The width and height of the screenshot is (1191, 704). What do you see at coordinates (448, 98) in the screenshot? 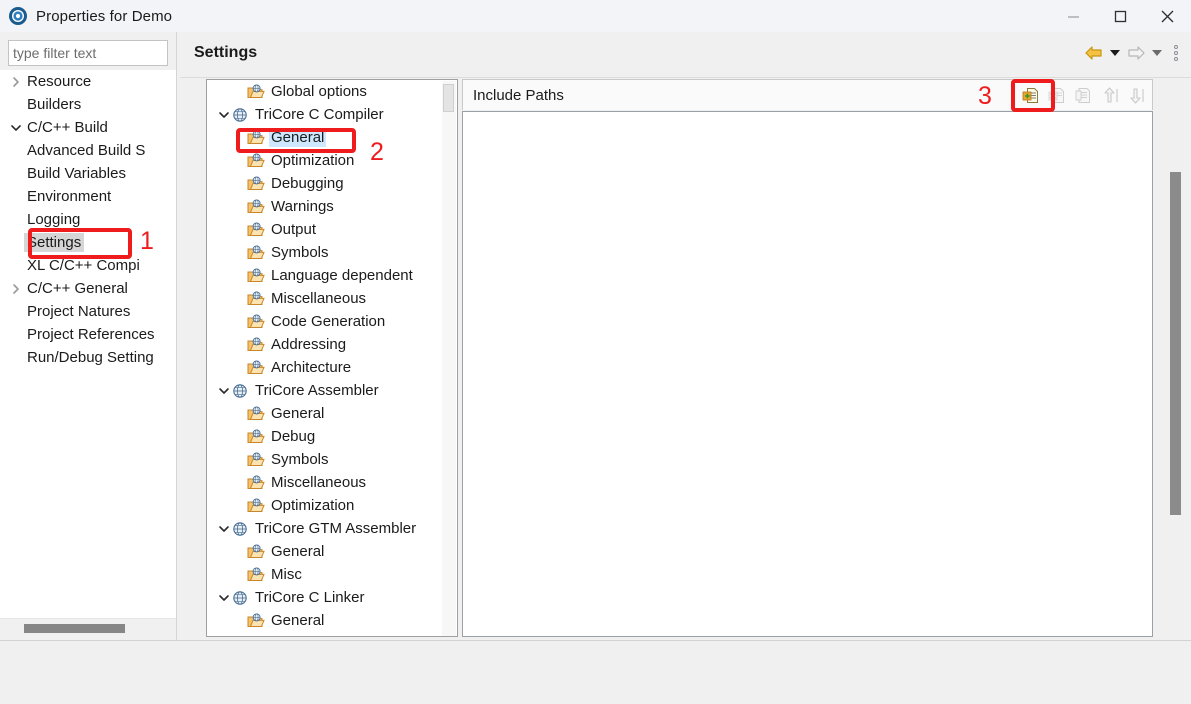
I see `tool-tree-vertical-scrollbar-thumb` at bounding box center [448, 98].